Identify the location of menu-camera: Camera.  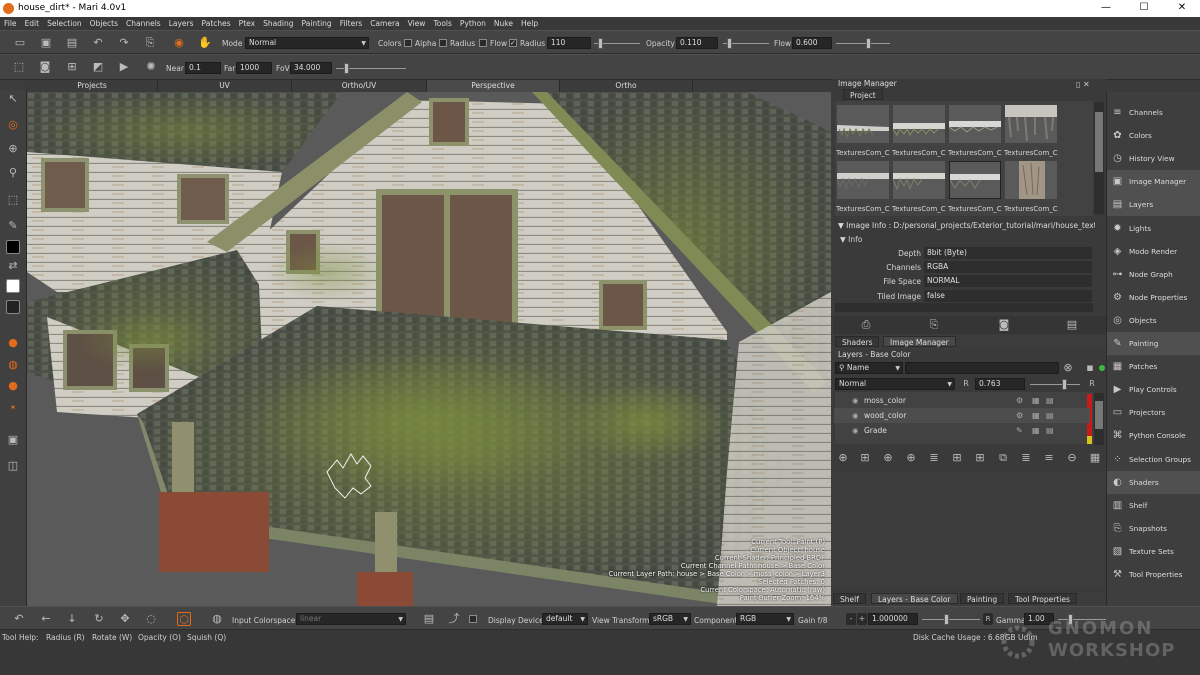
(384, 23).